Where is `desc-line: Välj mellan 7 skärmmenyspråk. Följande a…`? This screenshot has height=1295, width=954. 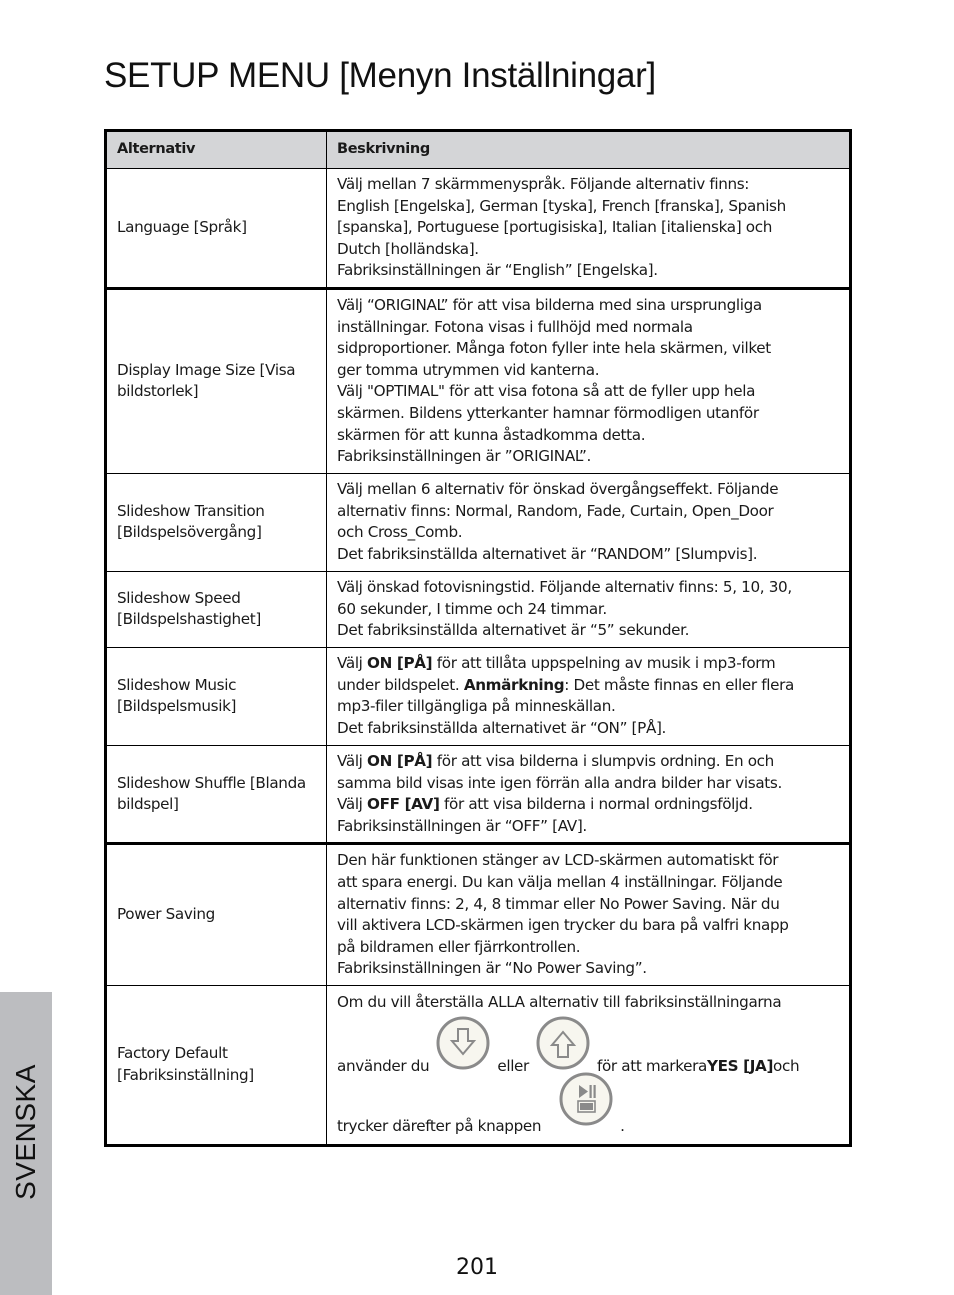
desc-line: Välj mellan 7 skärmmenyspråk. Följande a… is located at coordinates (543, 184).